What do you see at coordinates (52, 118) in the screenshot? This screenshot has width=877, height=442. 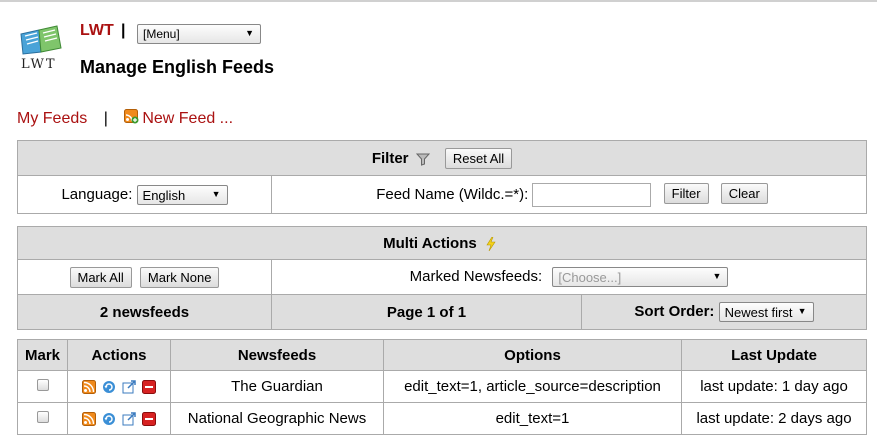 I see `my-feeds-link: My Feeds` at bounding box center [52, 118].